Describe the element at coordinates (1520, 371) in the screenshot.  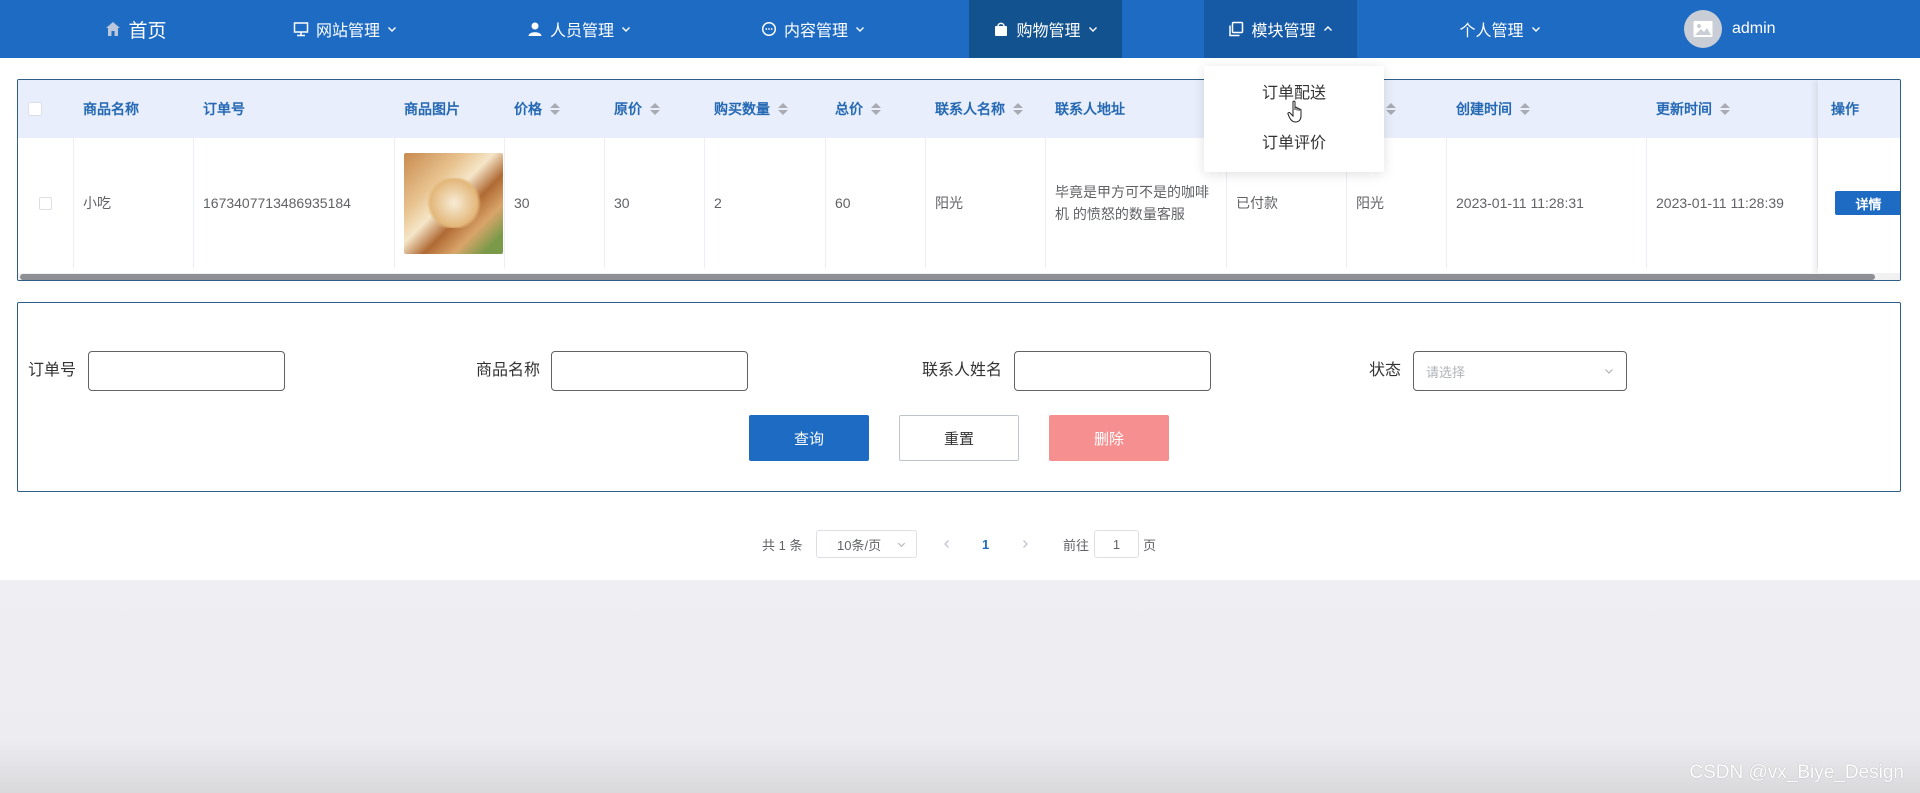
I see `status-select: 请选择` at that location.